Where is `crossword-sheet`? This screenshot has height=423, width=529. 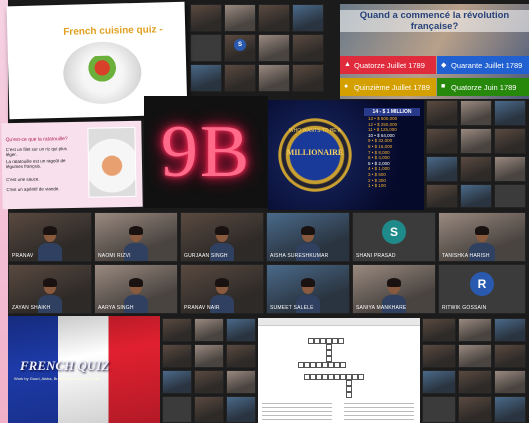 crossword-sheet is located at coordinates (339, 370).